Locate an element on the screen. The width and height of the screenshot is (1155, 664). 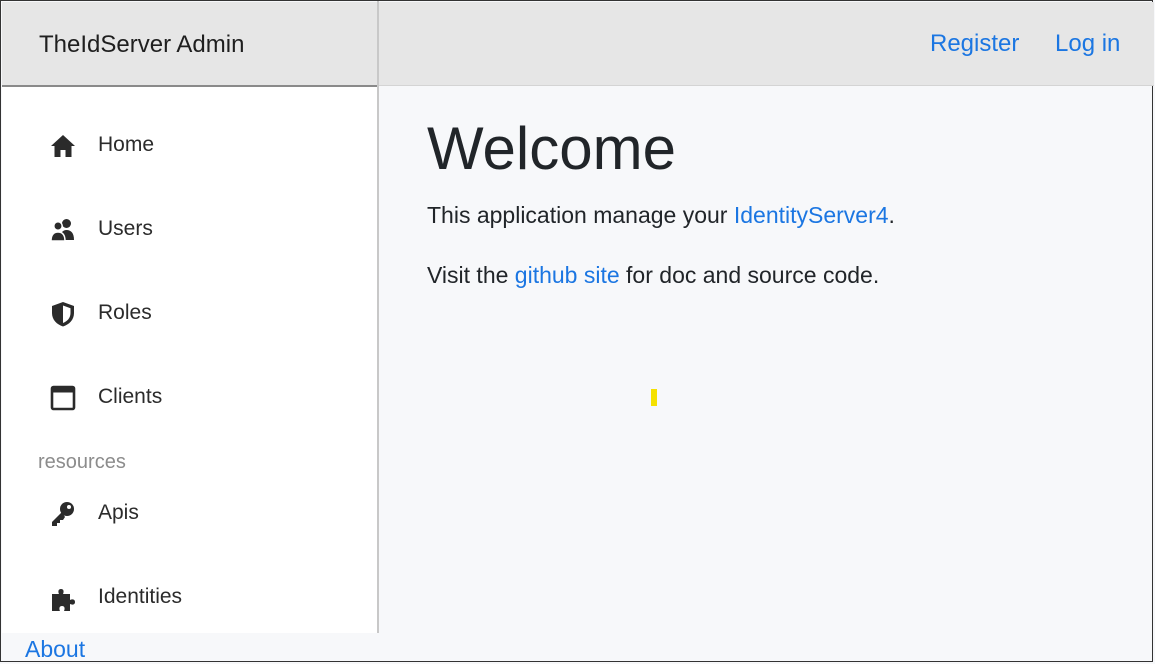
sidebar-item-apis: Apis is located at coordinates (189, 513).